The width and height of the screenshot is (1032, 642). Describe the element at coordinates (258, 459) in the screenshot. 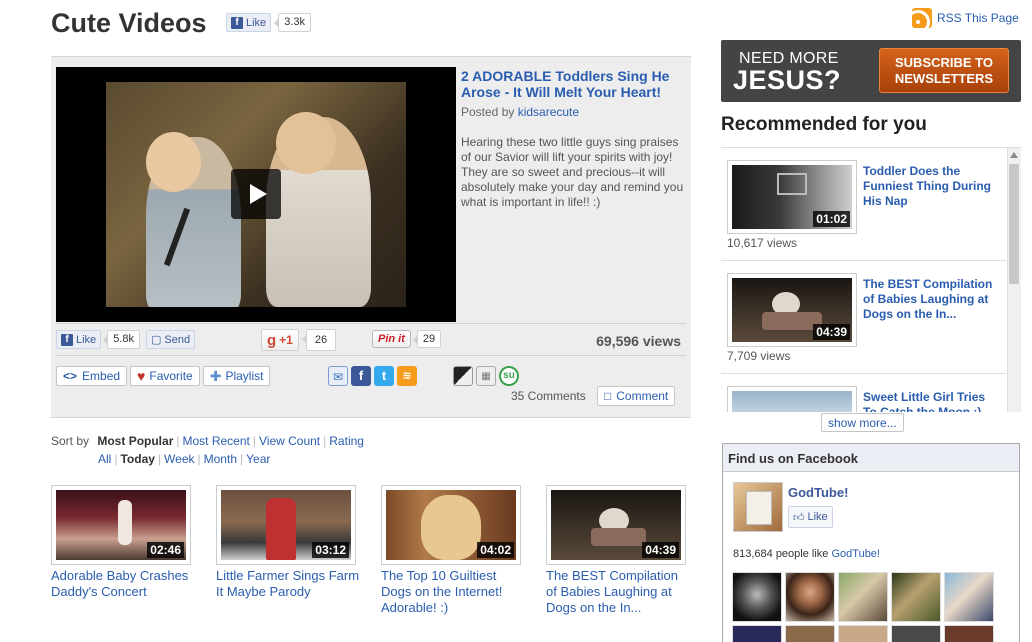

I see `time-year: Year` at that location.